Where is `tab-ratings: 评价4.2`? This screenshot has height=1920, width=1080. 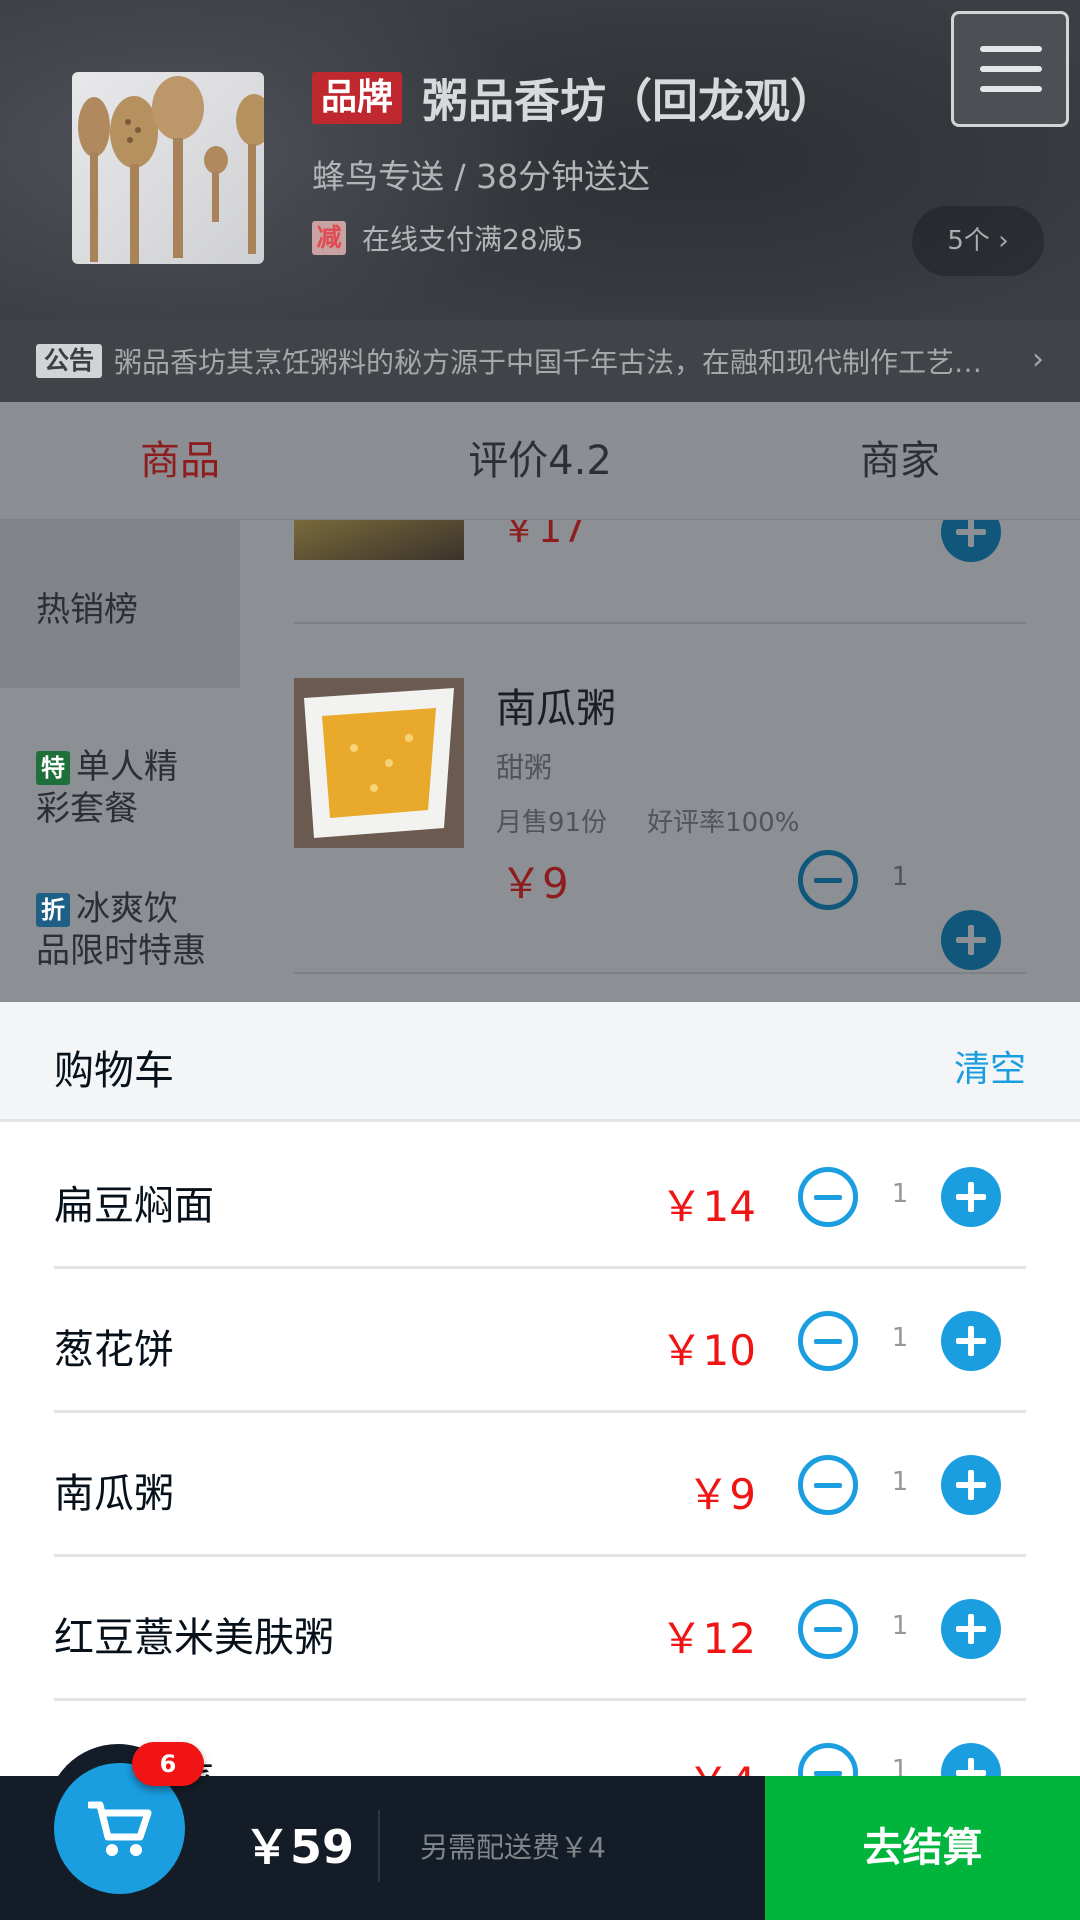 tab-ratings: 评价4.2 is located at coordinates (540, 460).